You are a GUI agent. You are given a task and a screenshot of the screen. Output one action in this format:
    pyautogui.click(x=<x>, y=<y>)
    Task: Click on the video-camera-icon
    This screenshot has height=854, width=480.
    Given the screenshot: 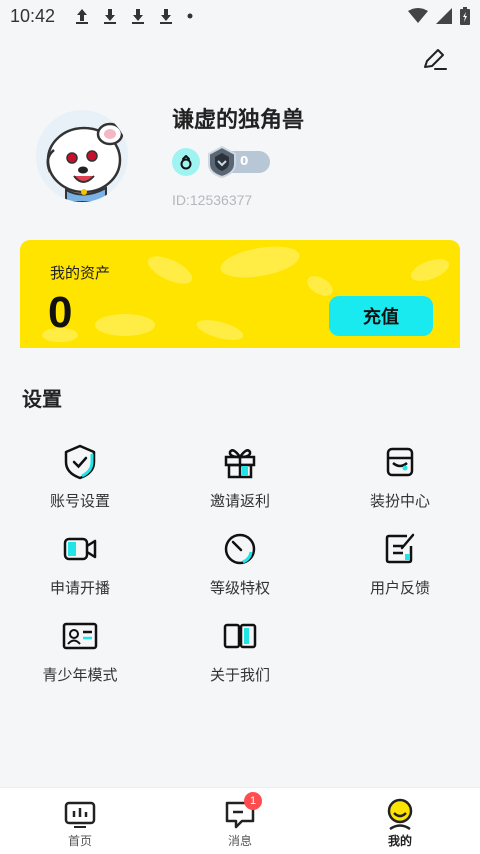 What is the action you would take?
    pyautogui.click(x=80, y=549)
    